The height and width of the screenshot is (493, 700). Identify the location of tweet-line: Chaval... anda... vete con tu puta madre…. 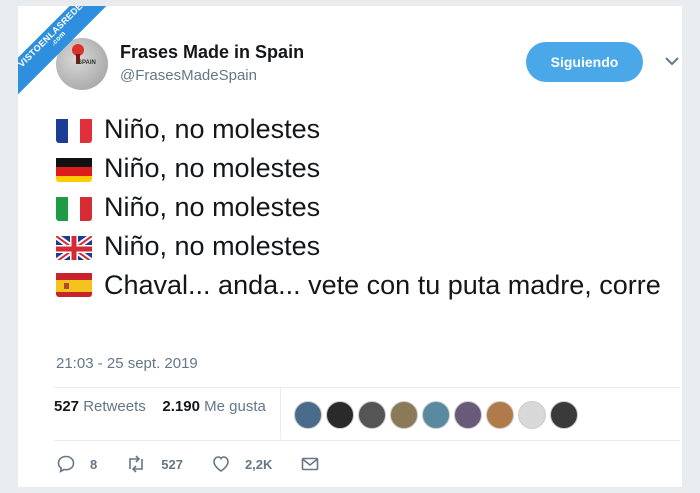
(366, 285).